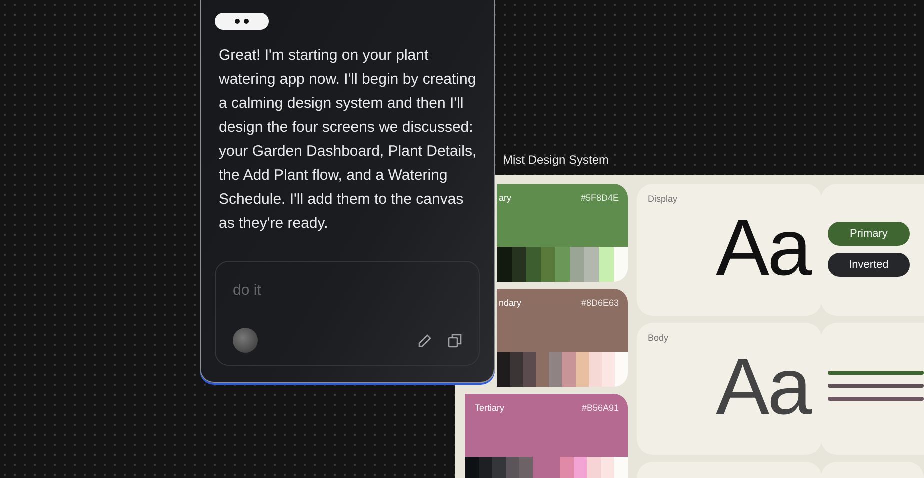 The height and width of the screenshot is (478, 924). I want to click on hex-code: #B56A91, so click(600, 409).